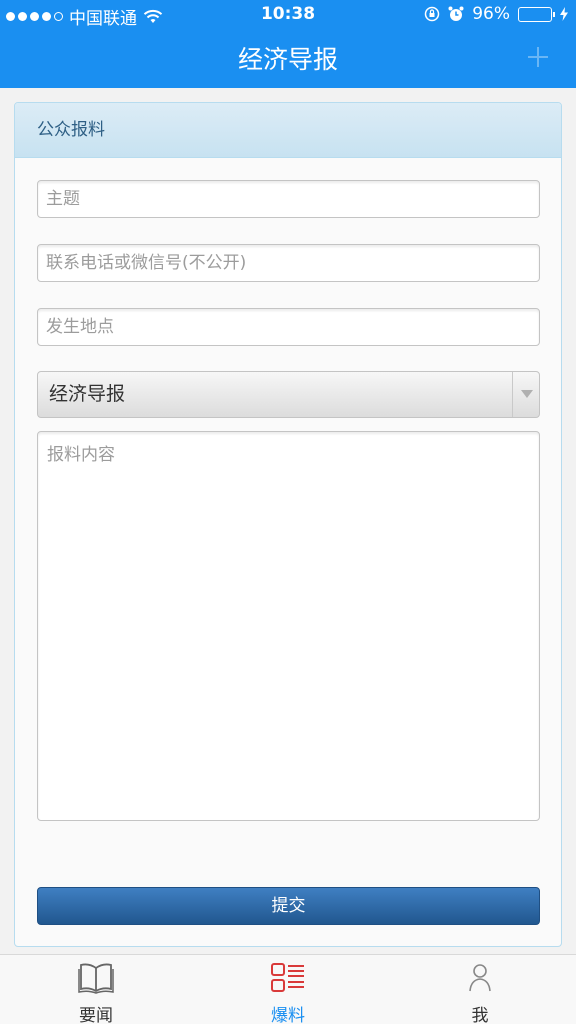  Describe the element at coordinates (538, 57) in the screenshot. I see `plus-icon` at that location.